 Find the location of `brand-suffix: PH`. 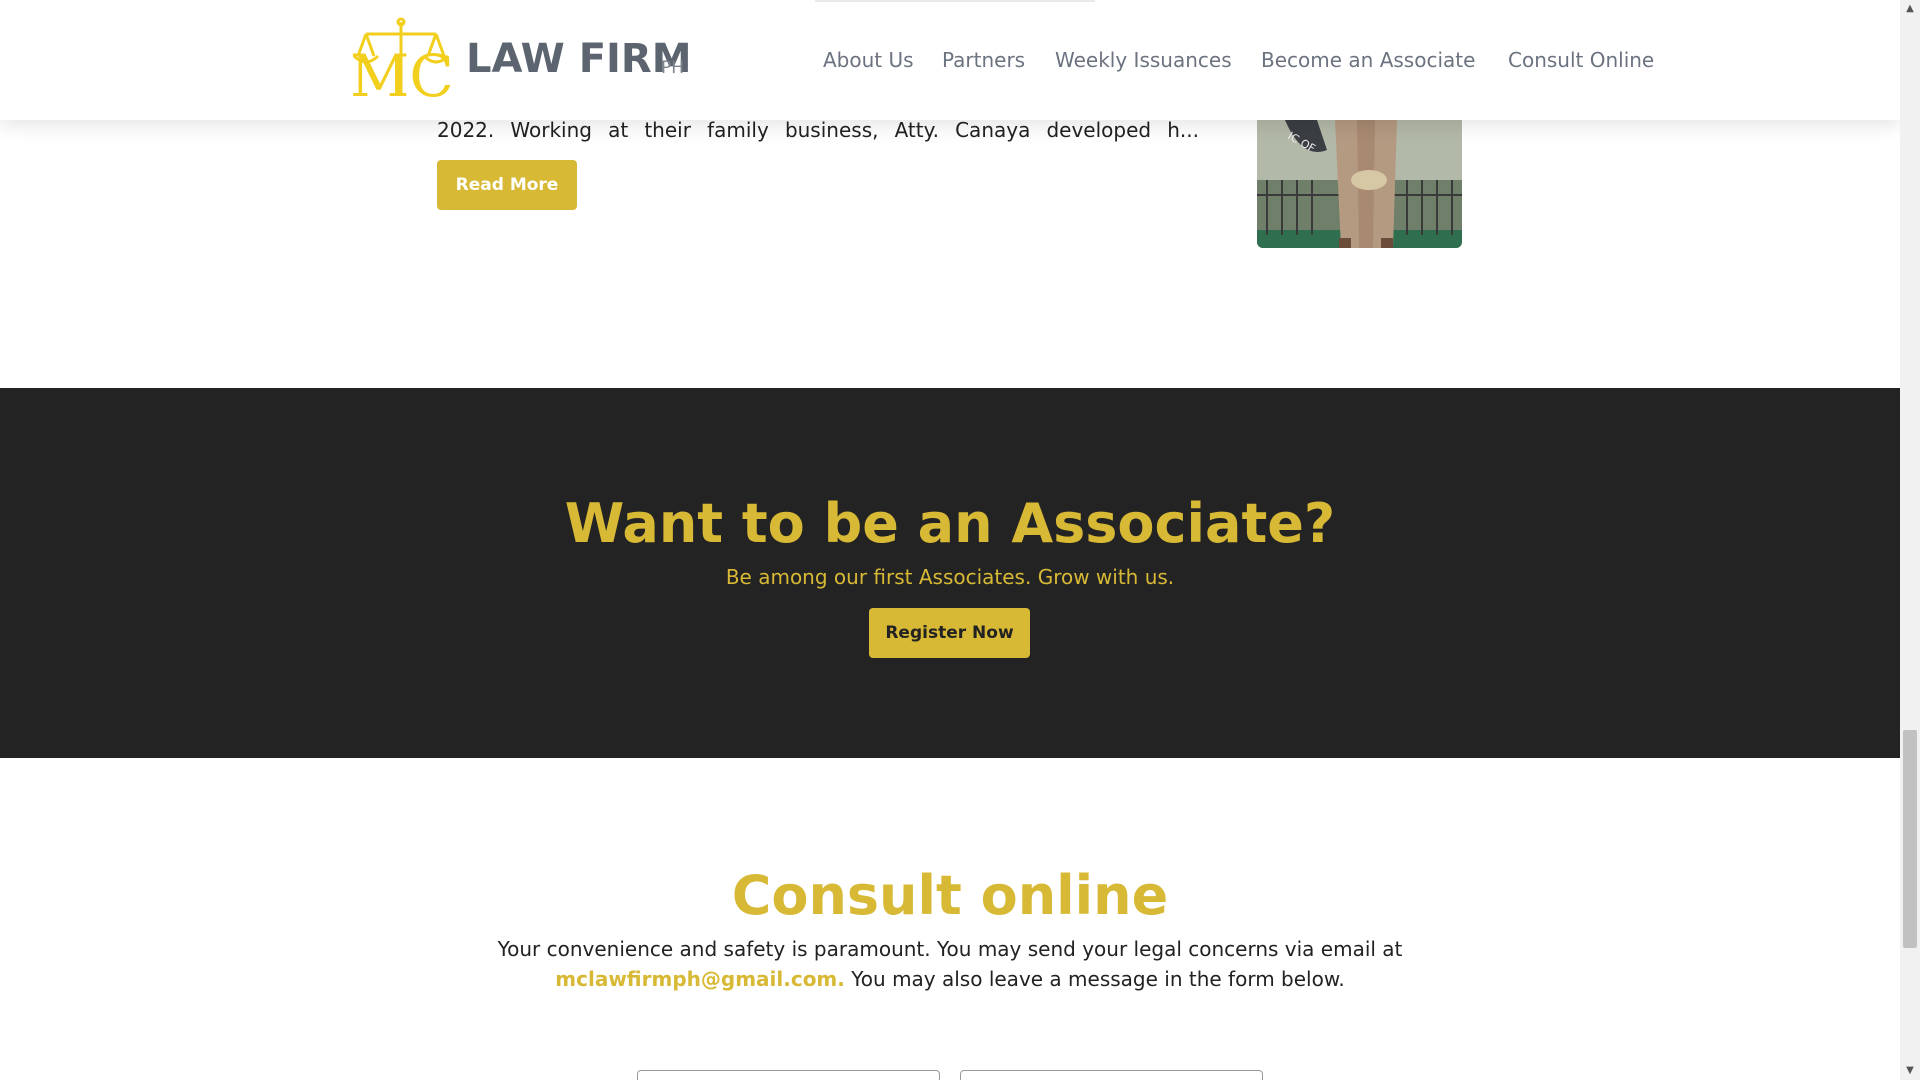

brand-suffix: PH is located at coordinates (673, 68).